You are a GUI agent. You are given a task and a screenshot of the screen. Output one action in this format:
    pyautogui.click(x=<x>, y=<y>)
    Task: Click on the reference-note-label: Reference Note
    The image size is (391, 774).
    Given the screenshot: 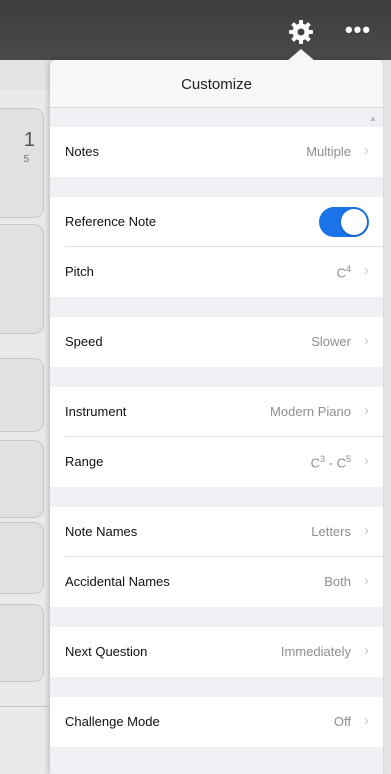 What is the action you would take?
    pyautogui.click(x=111, y=221)
    